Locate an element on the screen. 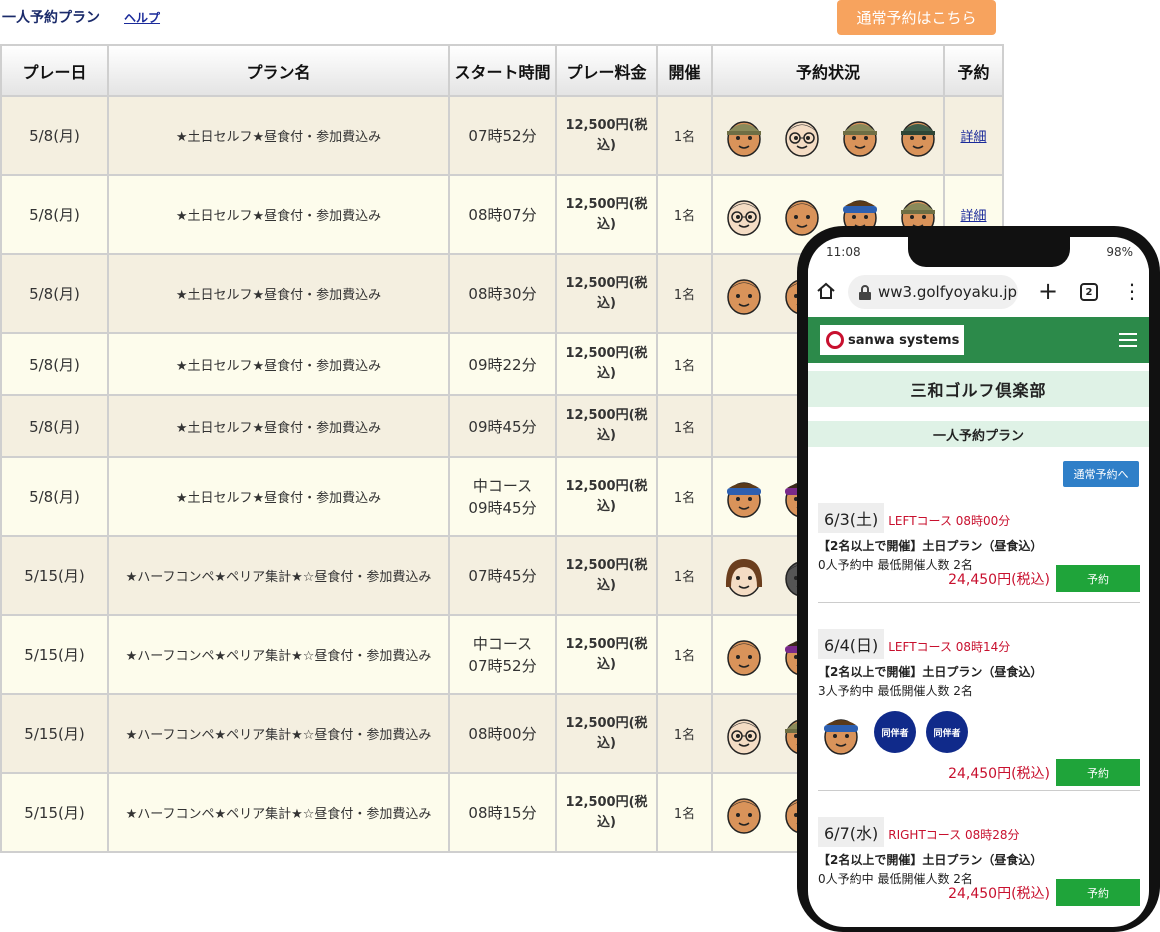 The width and height of the screenshot is (1160, 932). start-time: 08時07分 is located at coordinates (502, 215).